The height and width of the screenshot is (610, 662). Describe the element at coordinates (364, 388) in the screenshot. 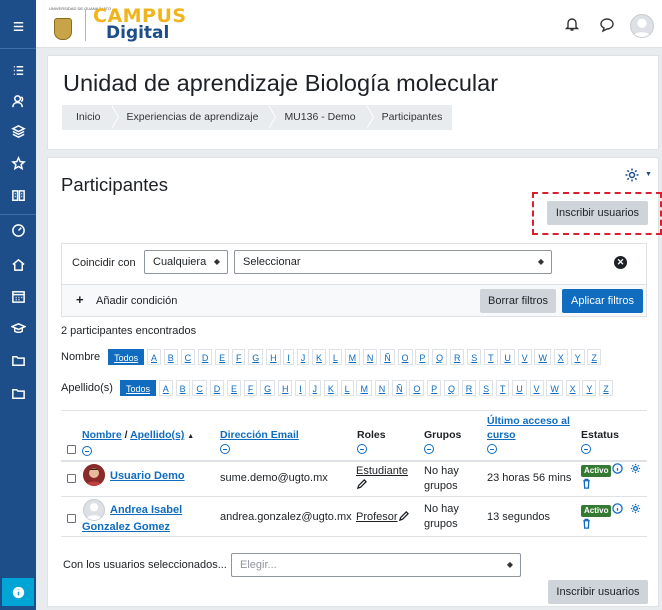

I see `last-initial-m-button: M` at that location.